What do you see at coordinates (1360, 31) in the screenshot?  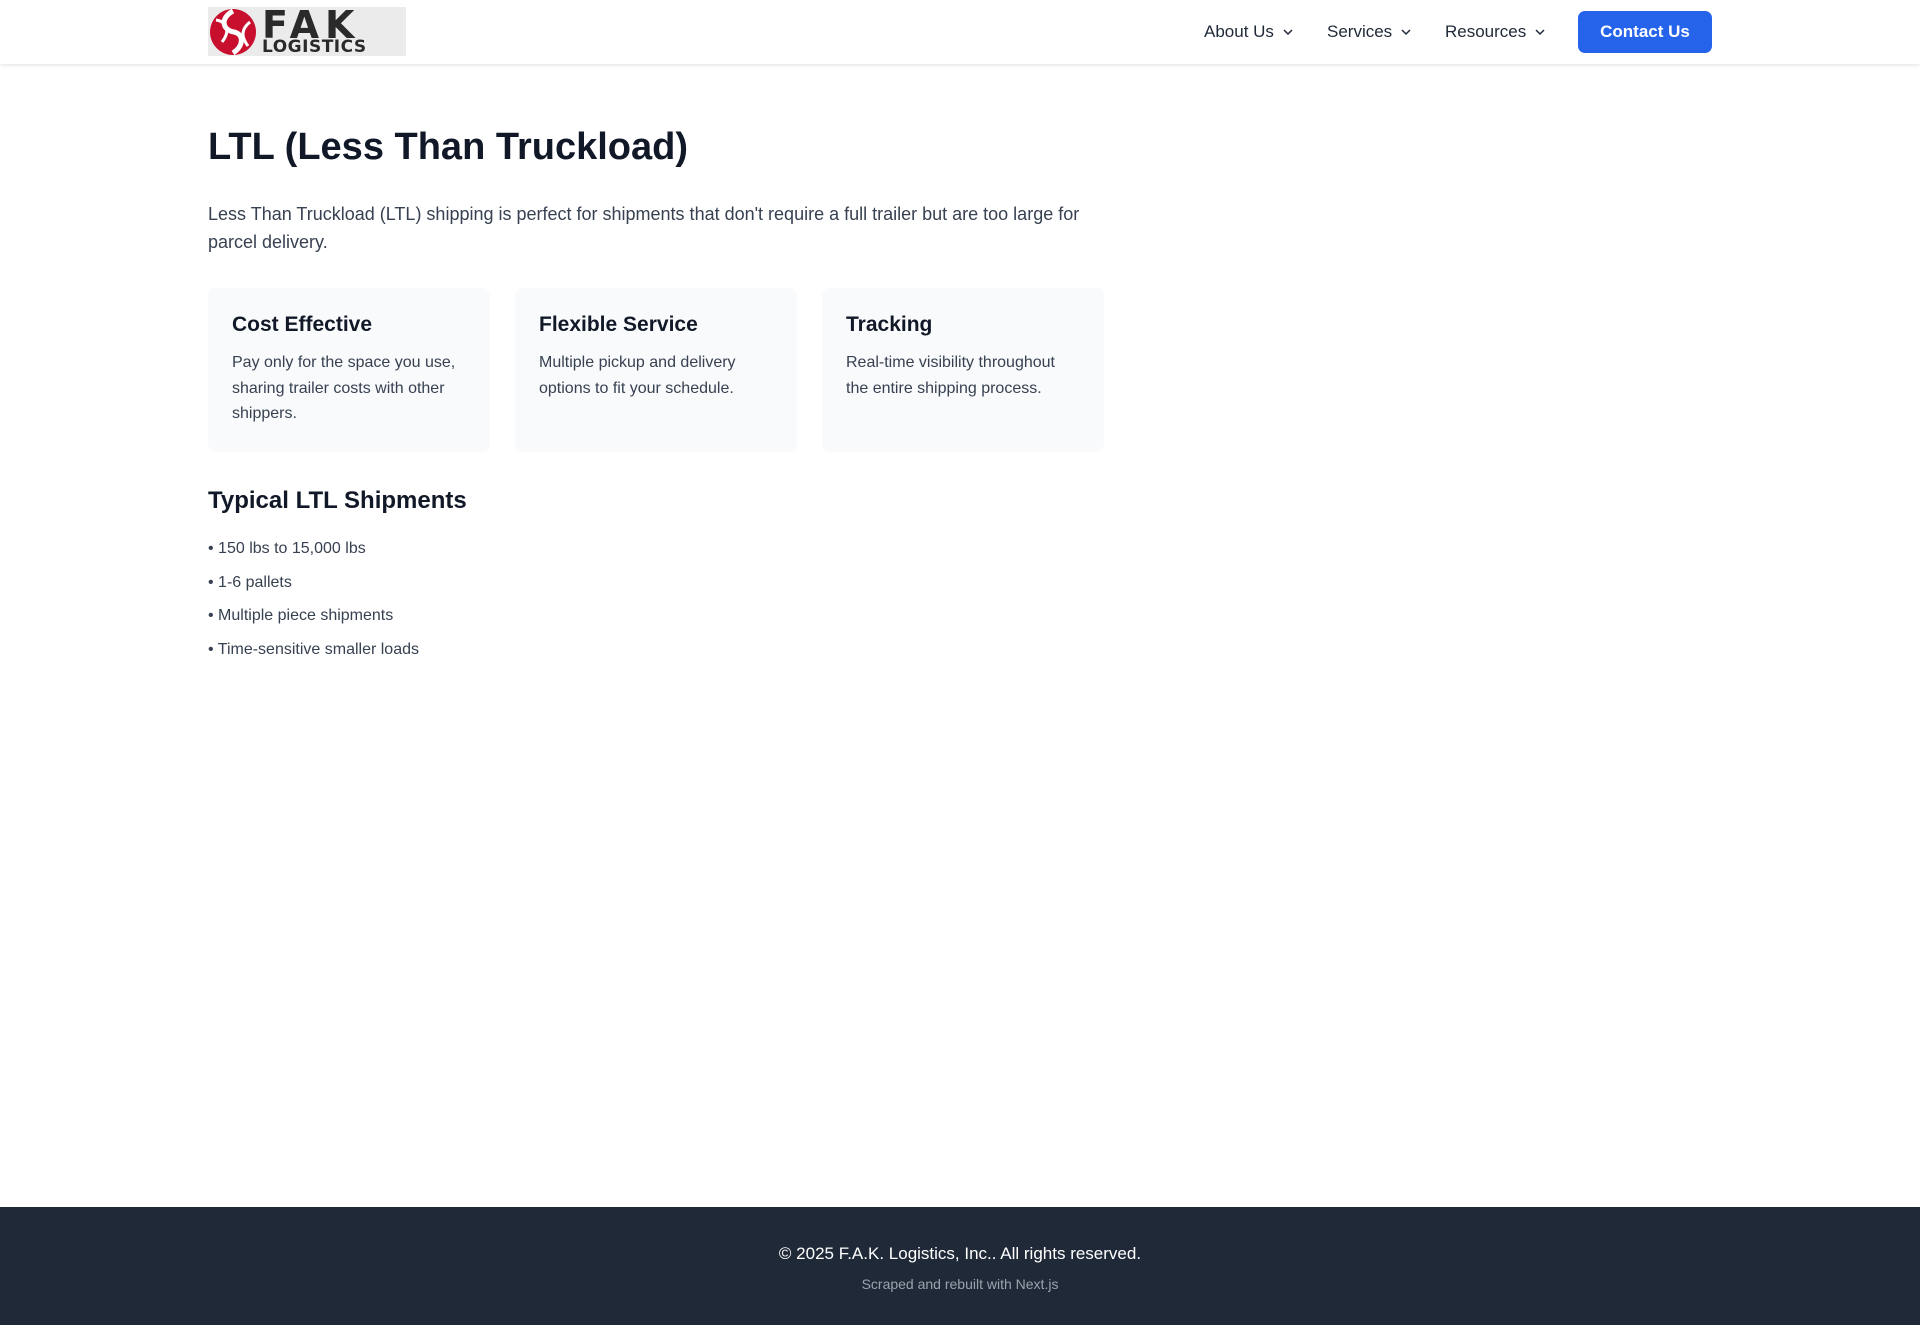 I see `nav-services-label: Services` at bounding box center [1360, 31].